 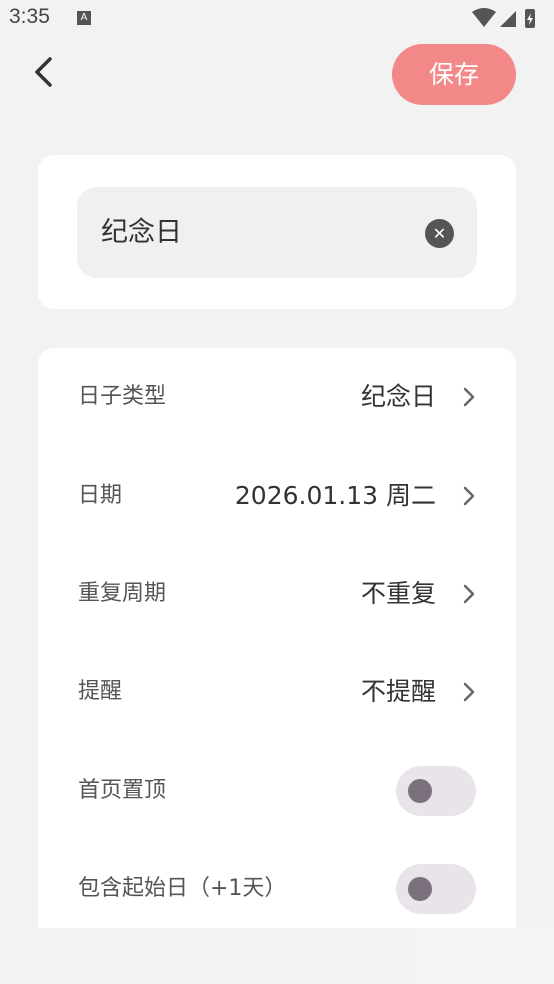 I want to click on title-input: 纪念日 ✕, so click(x=277, y=232).